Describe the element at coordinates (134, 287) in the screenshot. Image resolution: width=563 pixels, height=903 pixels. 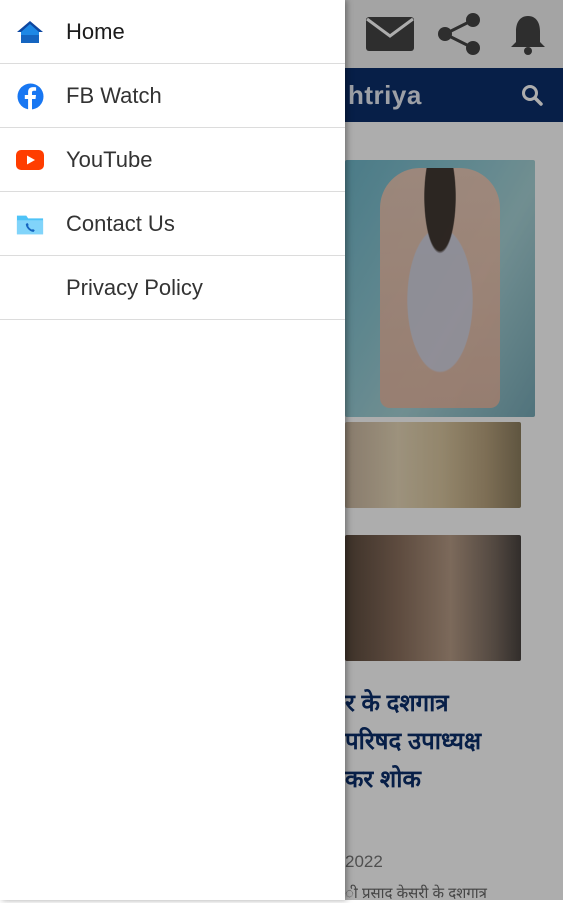
I see `drawer-item-label: Privacy Policy` at that location.